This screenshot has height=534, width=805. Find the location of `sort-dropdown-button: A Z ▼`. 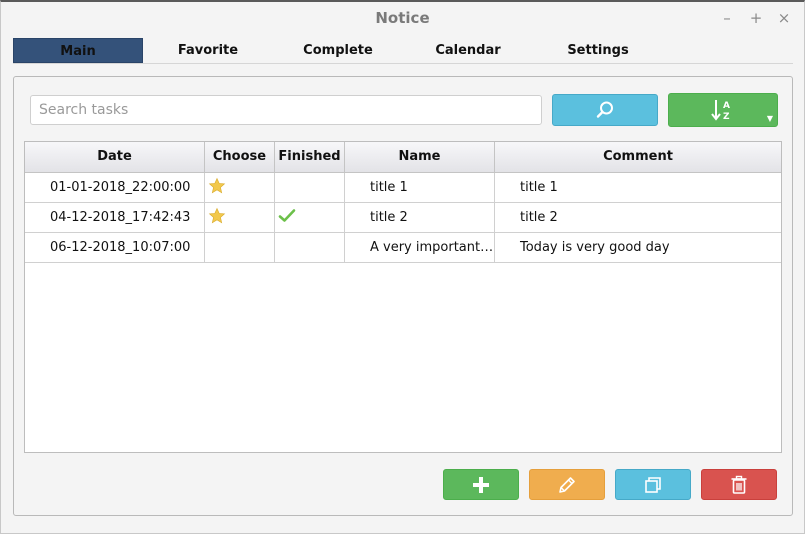

sort-dropdown-button: A Z ▼ is located at coordinates (723, 110).